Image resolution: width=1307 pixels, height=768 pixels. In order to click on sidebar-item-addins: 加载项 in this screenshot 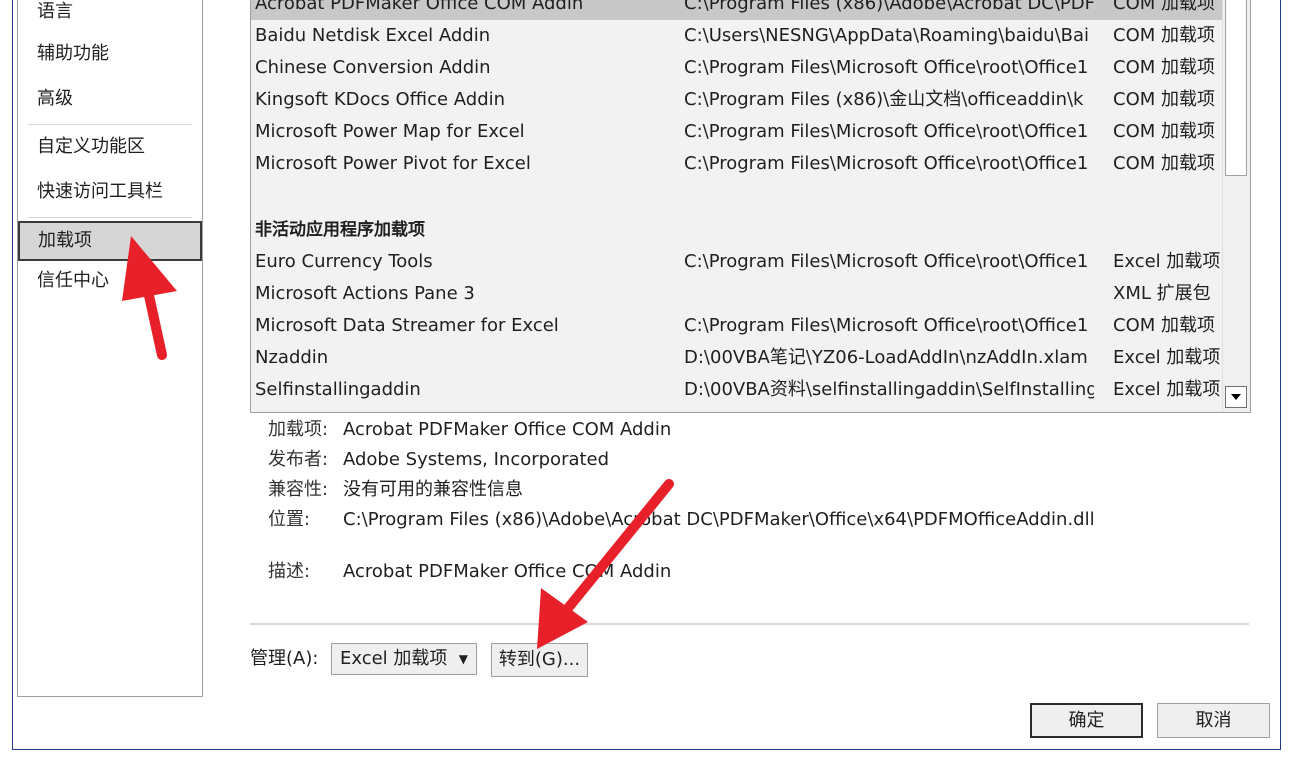, I will do `click(110, 241)`.